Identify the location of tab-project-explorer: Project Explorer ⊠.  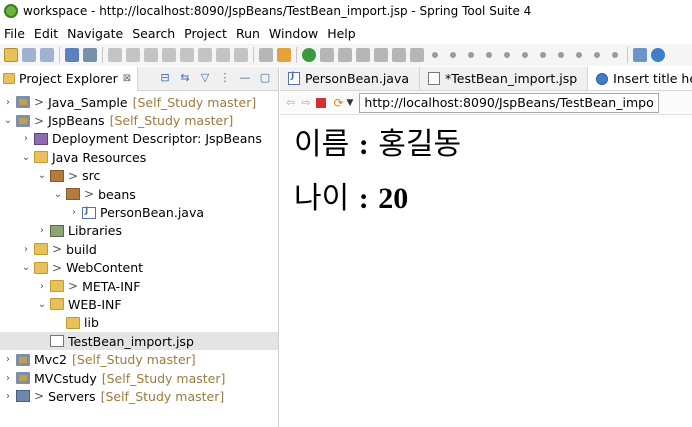
(69, 78).